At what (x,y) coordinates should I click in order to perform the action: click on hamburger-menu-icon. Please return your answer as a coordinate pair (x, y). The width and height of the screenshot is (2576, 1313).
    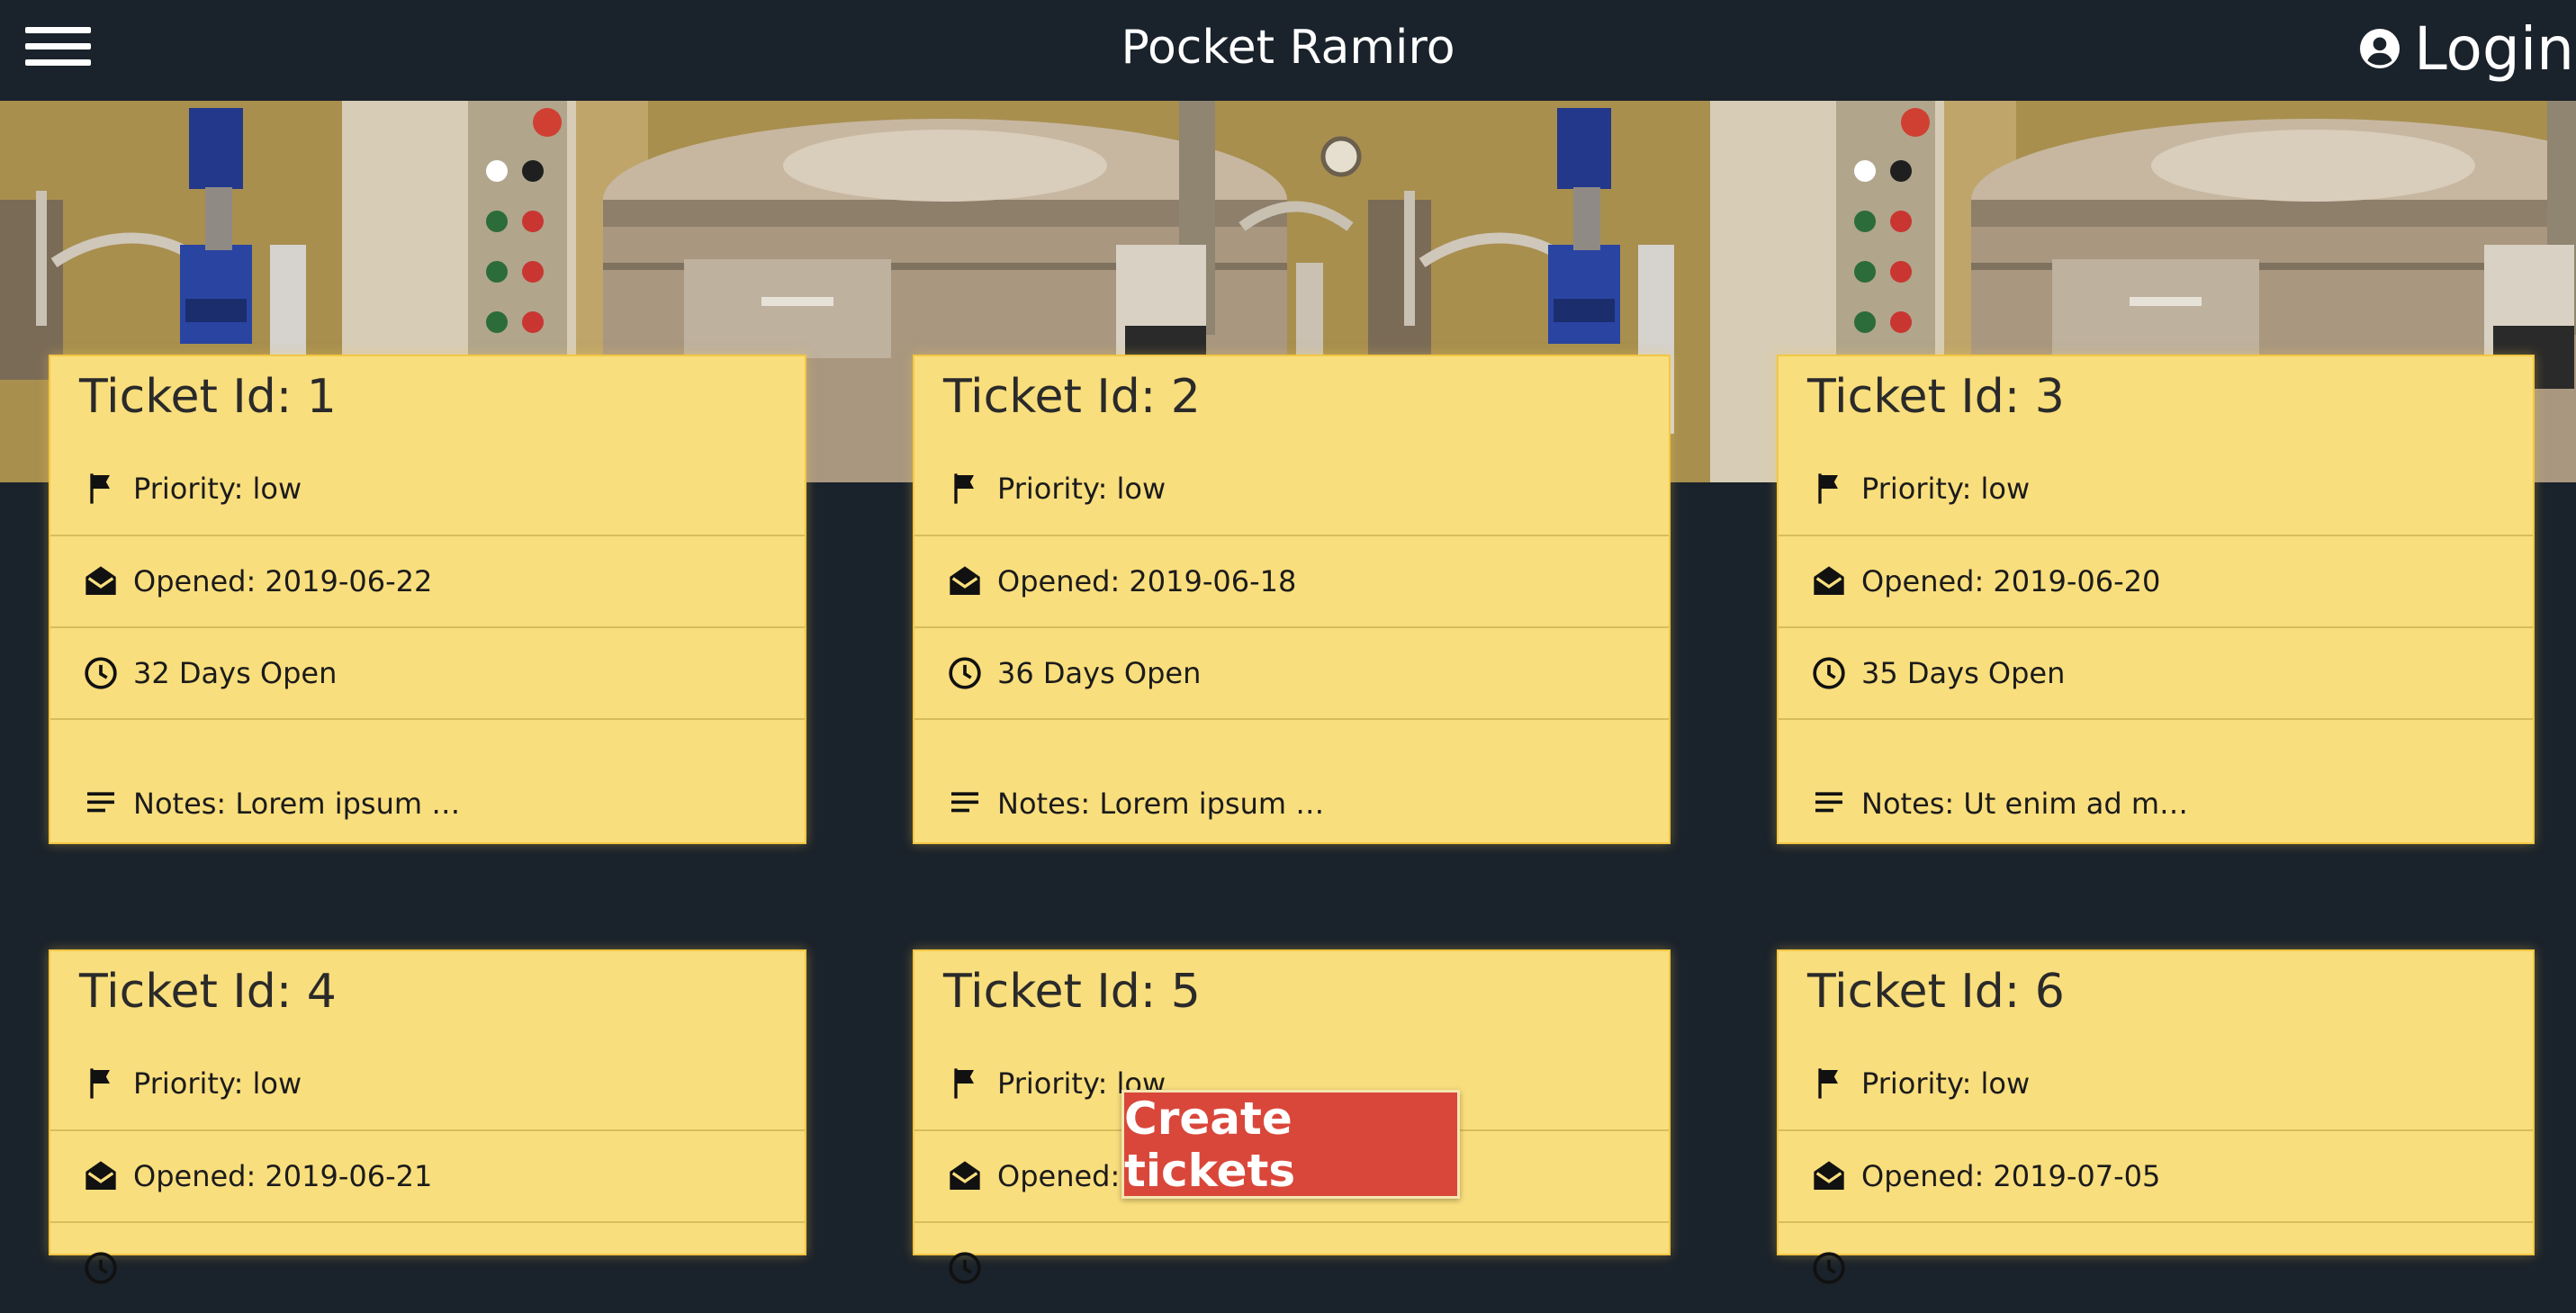
    Looking at the image, I should click on (58, 47).